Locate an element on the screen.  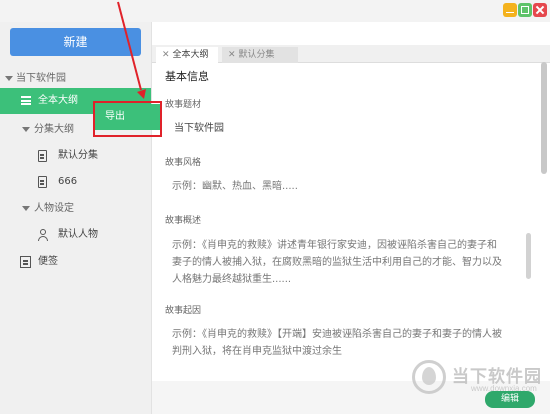
maximize-button is located at coordinates (525, 10).